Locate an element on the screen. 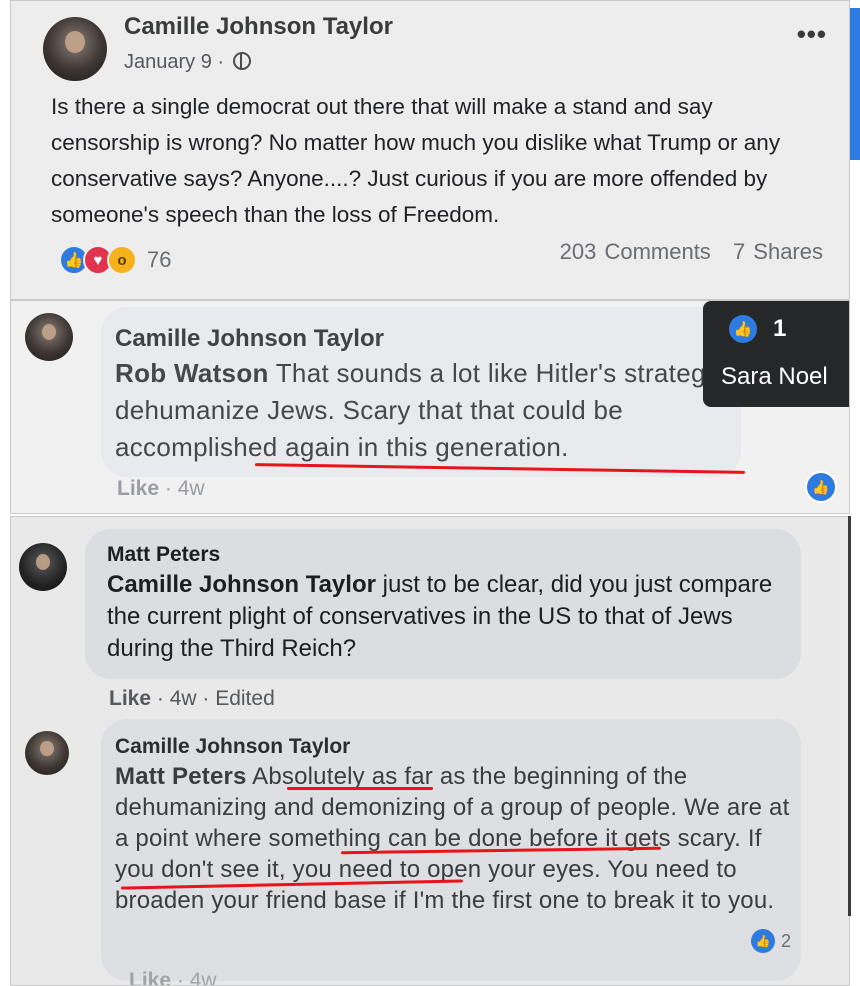 The image size is (860, 986). like-badge-icon: 👍 is located at coordinates (821, 487).